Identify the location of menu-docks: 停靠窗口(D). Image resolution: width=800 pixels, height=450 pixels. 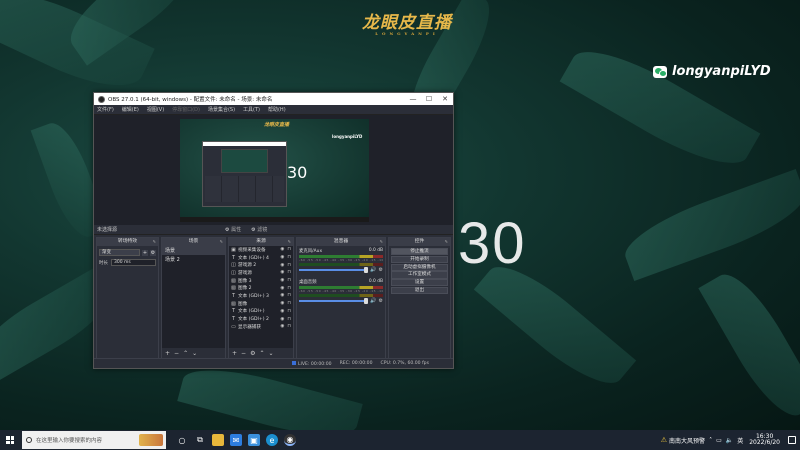
(186, 109).